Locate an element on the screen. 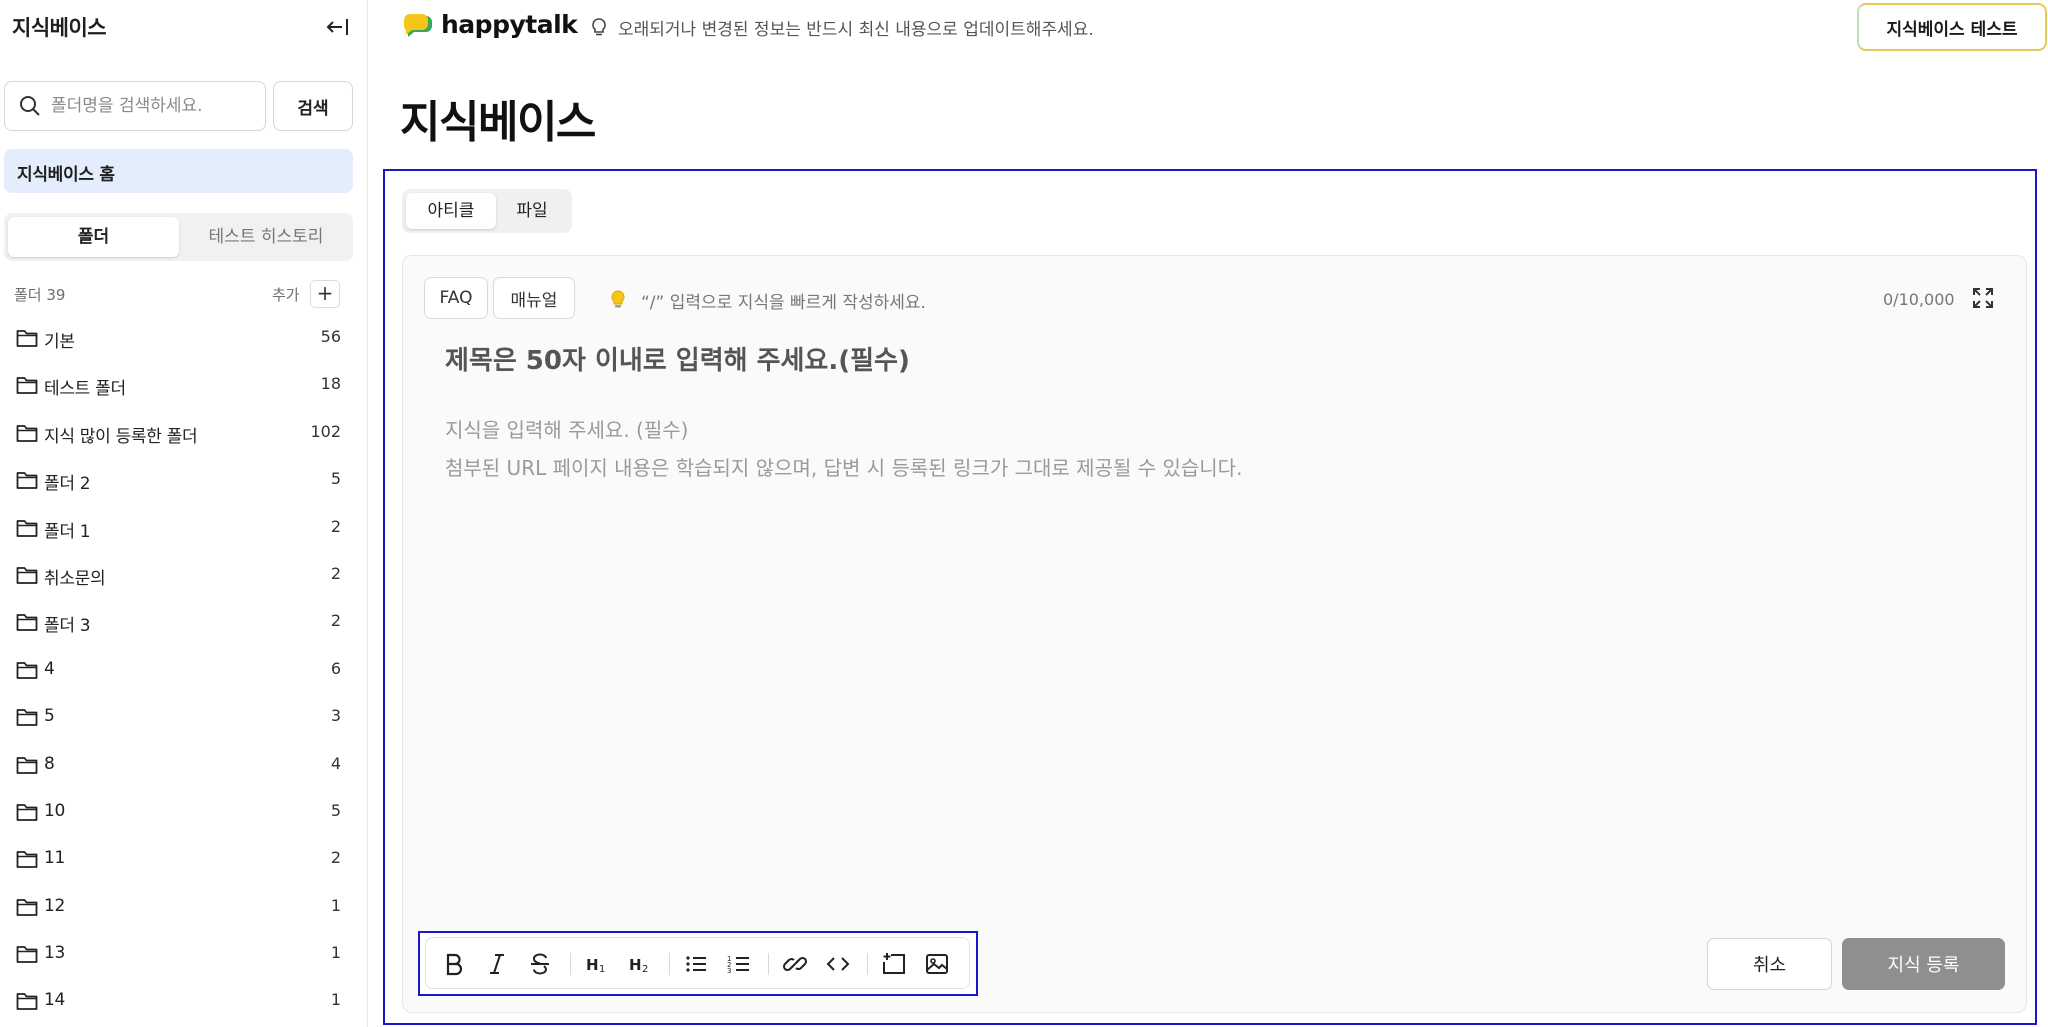  collapse-left-icon is located at coordinates (337, 27).